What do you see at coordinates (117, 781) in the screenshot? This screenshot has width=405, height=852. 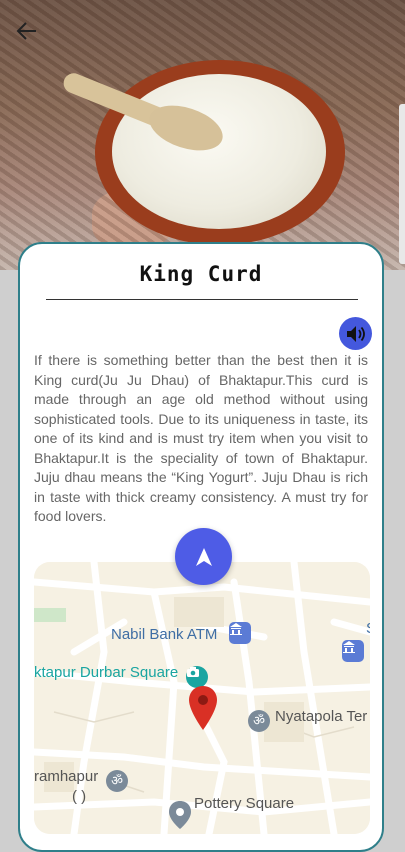 I see `temple-poi-icon-bramhapur: ॐ` at bounding box center [117, 781].